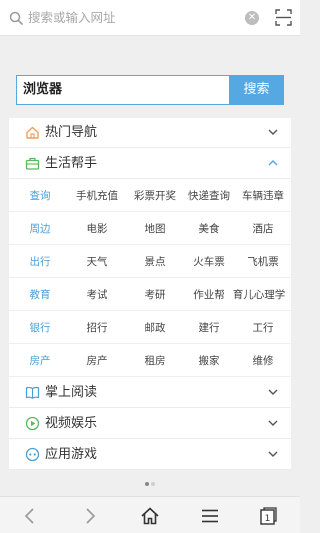 This screenshot has width=320, height=533. What do you see at coordinates (71, 132) in the screenshot?
I see `section-label: 热门导航` at bounding box center [71, 132].